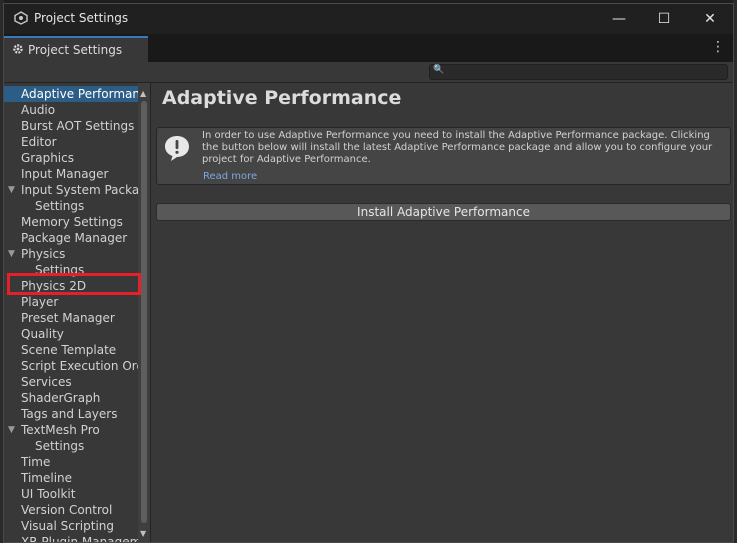  Describe the element at coordinates (177, 148) in the screenshot. I see `exclamation-icon` at that location.